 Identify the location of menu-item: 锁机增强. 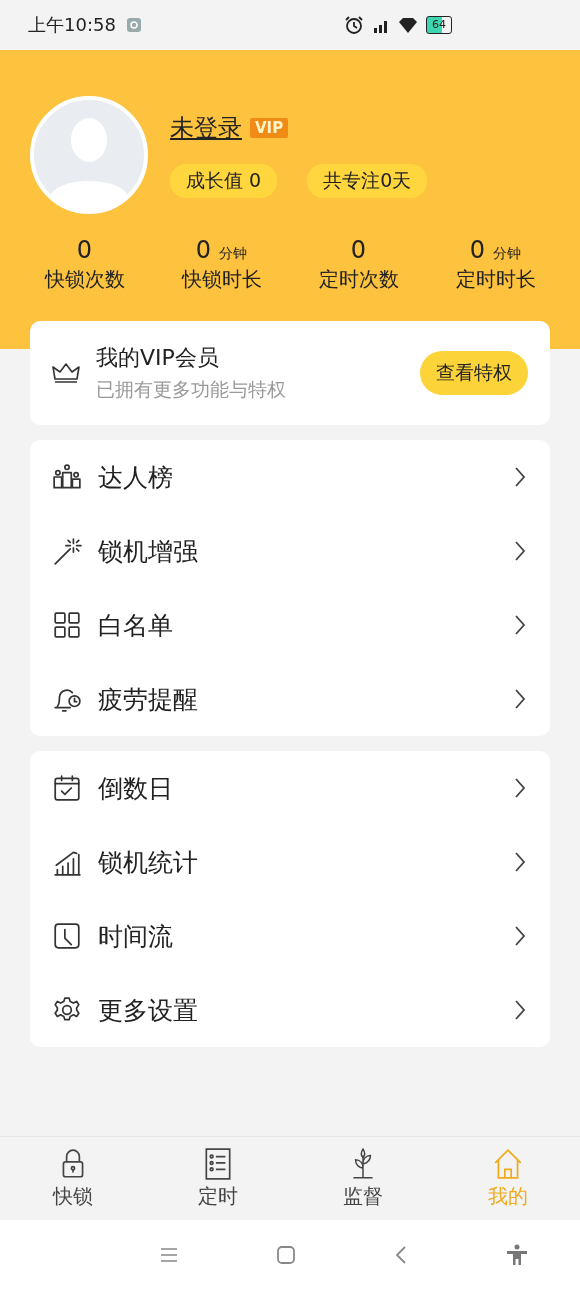
(148, 551).